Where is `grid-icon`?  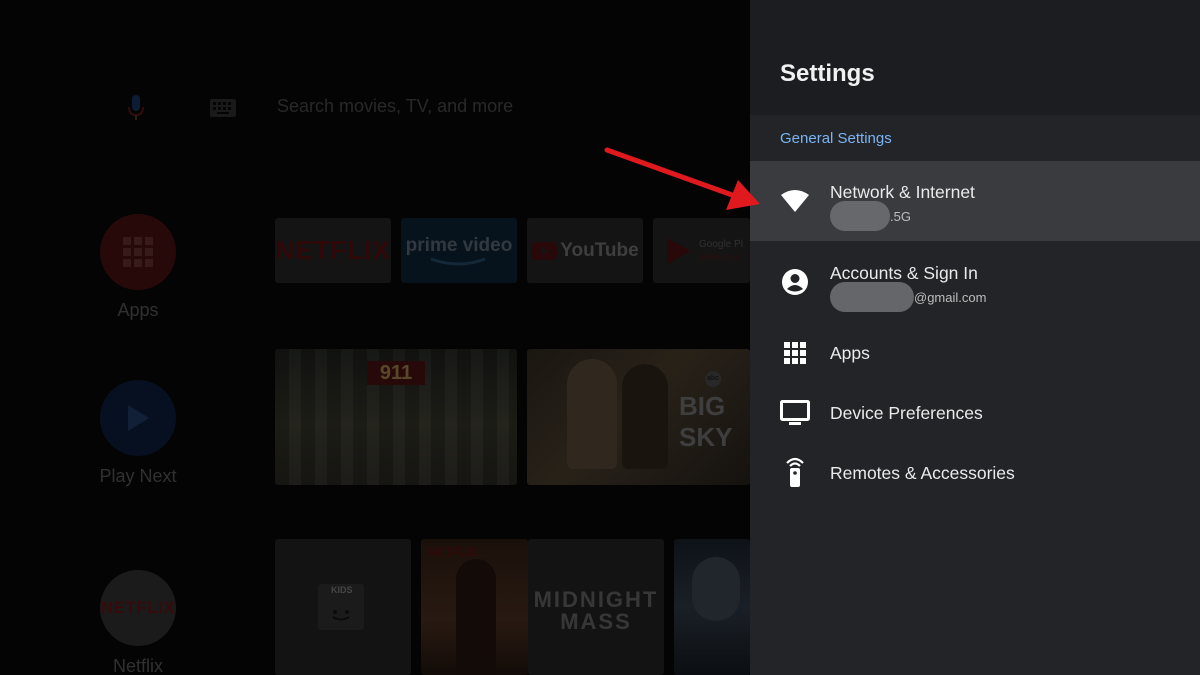
grid-icon is located at coordinates (138, 252).